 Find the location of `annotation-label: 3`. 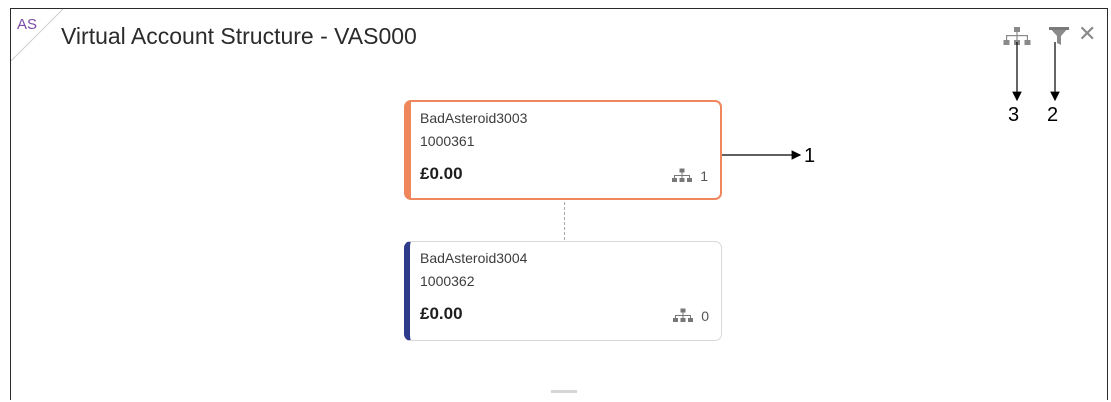

annotation-label: 3 is located at coordinates (1014, 115).